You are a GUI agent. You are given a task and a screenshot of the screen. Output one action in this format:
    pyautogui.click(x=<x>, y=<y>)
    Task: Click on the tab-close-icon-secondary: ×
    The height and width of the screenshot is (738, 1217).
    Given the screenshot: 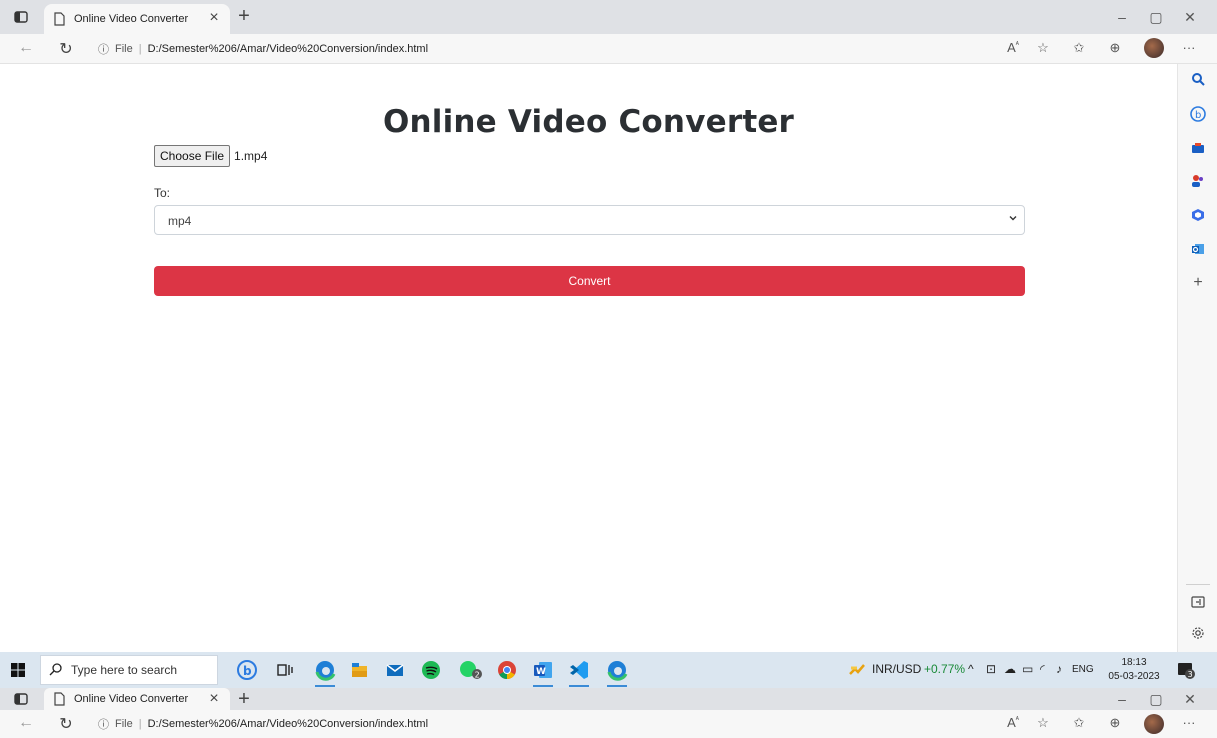 What is the action you would take?
    pyautogui.click(x=214, y=699)
    